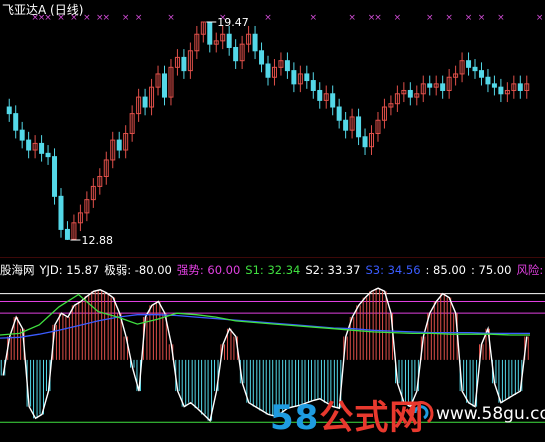 This screenshot has height=442, width=545. What do you see at coordinates (530, 270) in the screenshot?
I see `legend-risk: 风险:` at bounding box center [530, 270].